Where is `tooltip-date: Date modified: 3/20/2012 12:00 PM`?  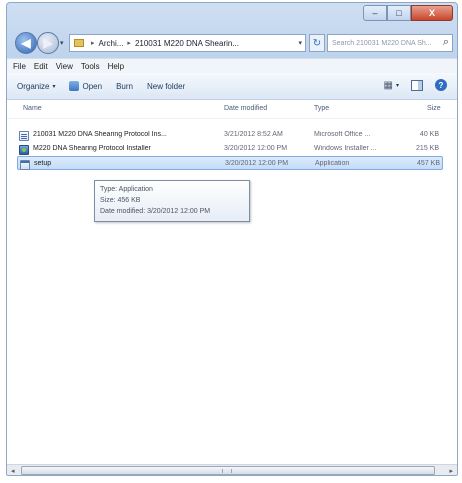 tooltip-date: Date modified: 3/20/2012 12:00 PM is located at coordinates (155, 211).